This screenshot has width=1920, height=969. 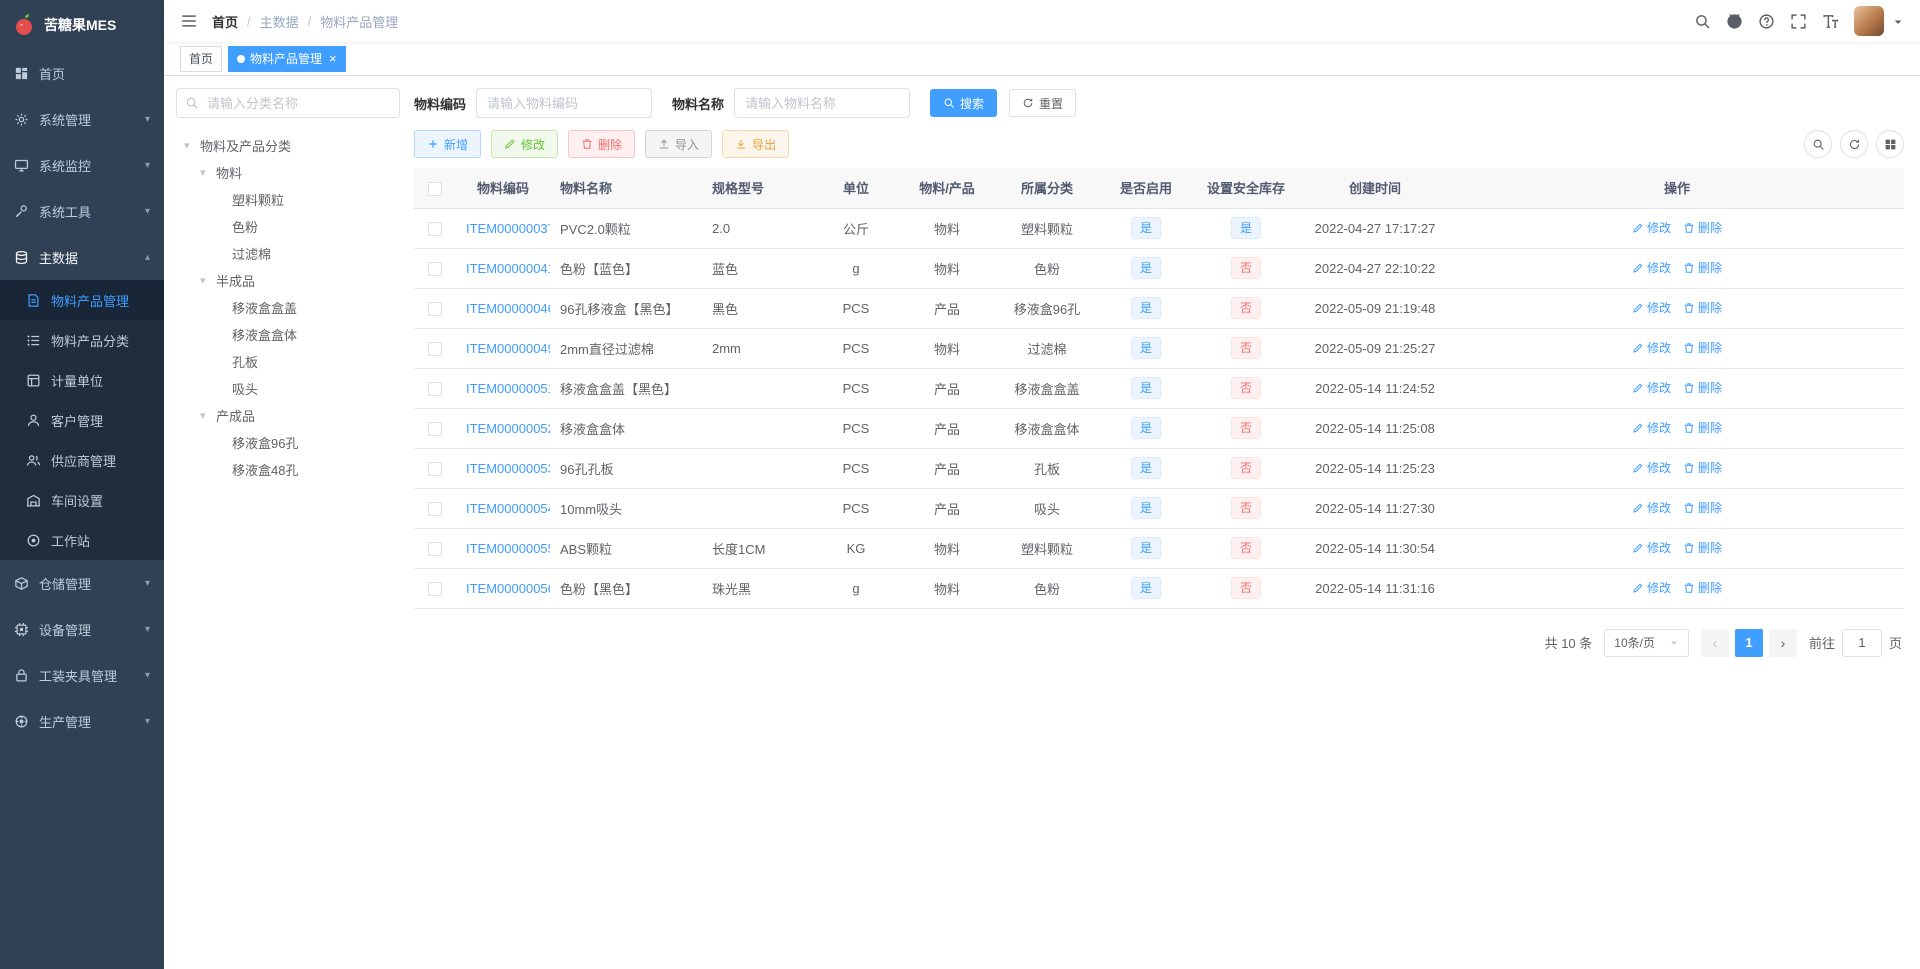 I want to click on font-size-icon, so click(x=1830, y=21).